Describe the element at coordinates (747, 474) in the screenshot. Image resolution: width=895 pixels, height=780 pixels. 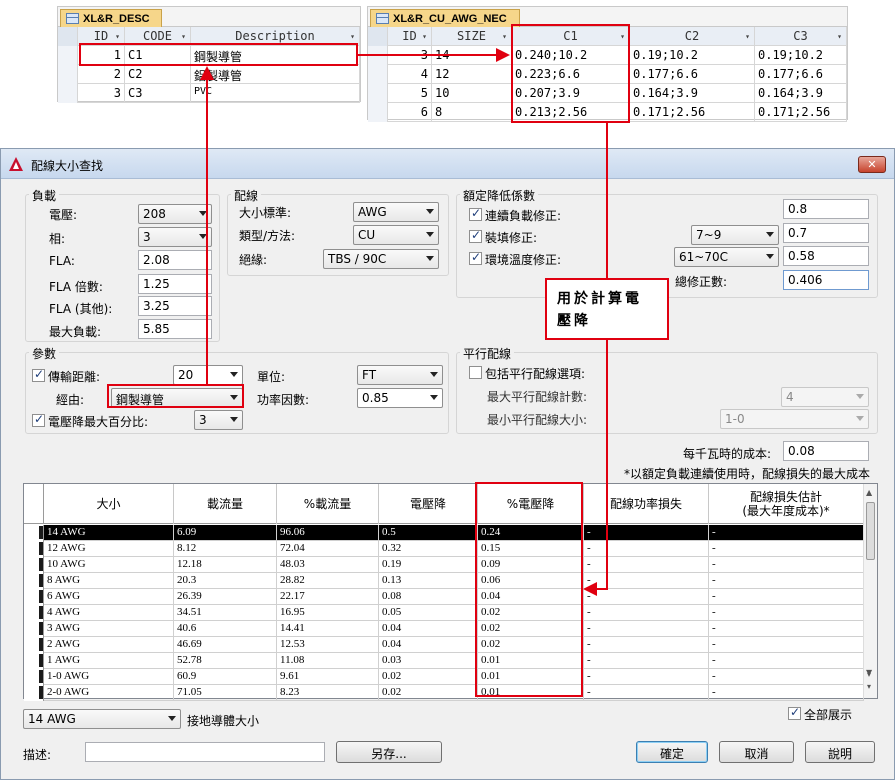
I see `cost-note: *以額定負載連續使用時，配線損失的最大成本` at that location.